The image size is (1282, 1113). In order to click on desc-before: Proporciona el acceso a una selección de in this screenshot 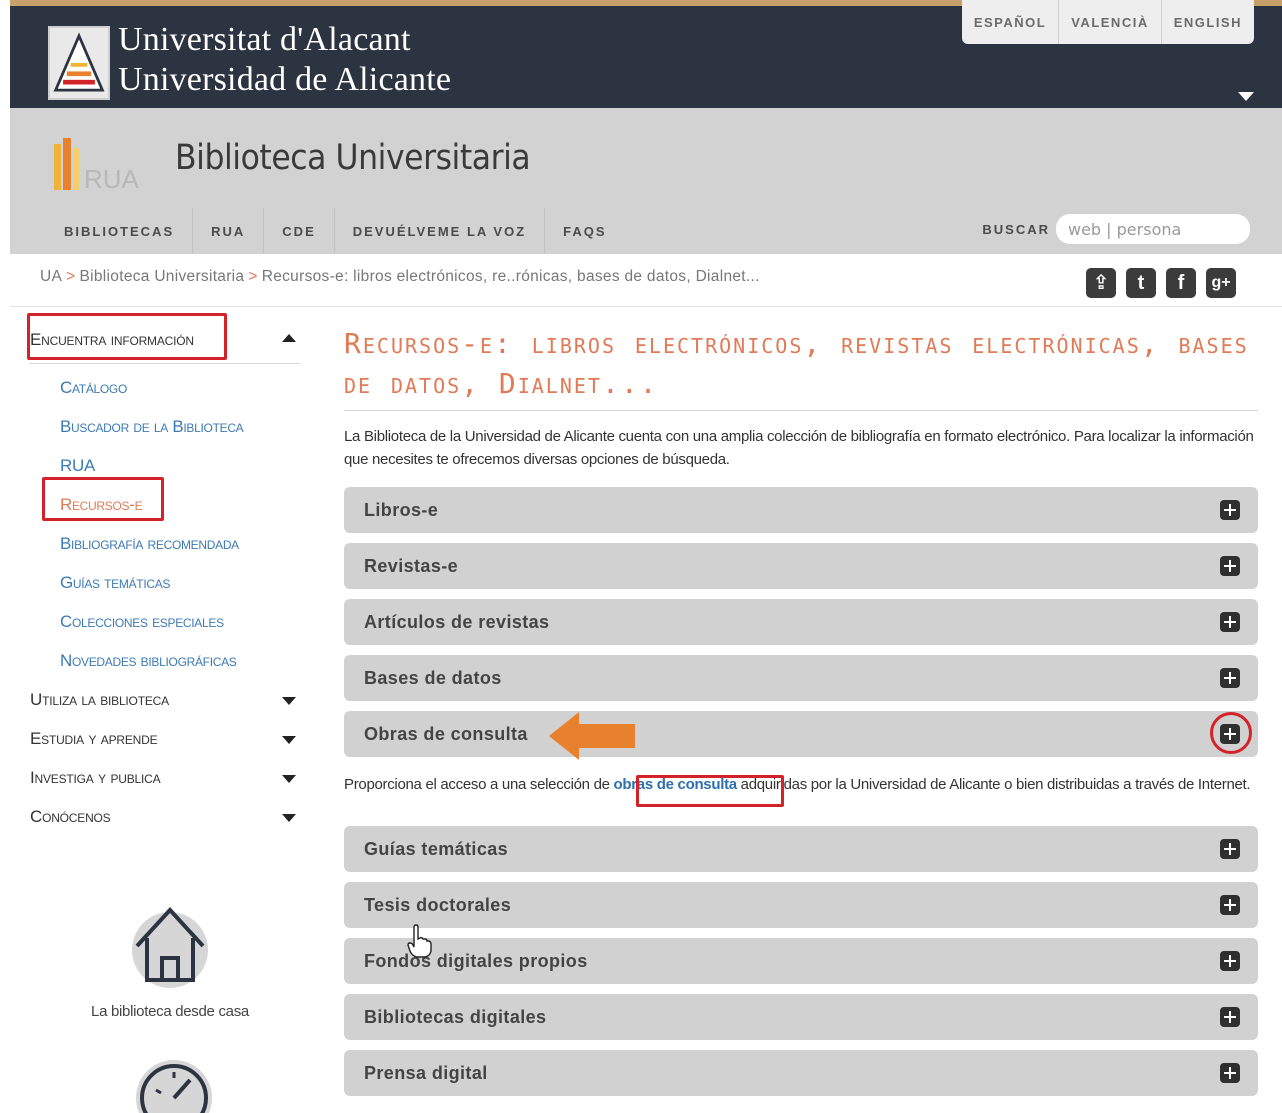, I will do `click(479, 784)`.